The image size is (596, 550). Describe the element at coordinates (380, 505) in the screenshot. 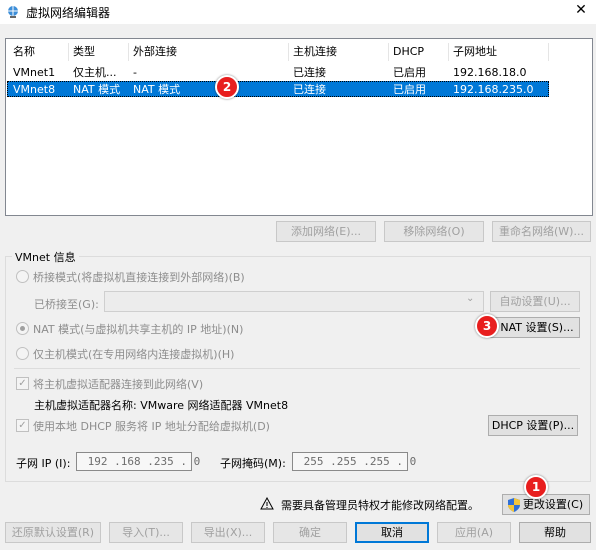

I see `admin-warning-text: 需要具备管理员特权才能修改网络配置。` at that location.